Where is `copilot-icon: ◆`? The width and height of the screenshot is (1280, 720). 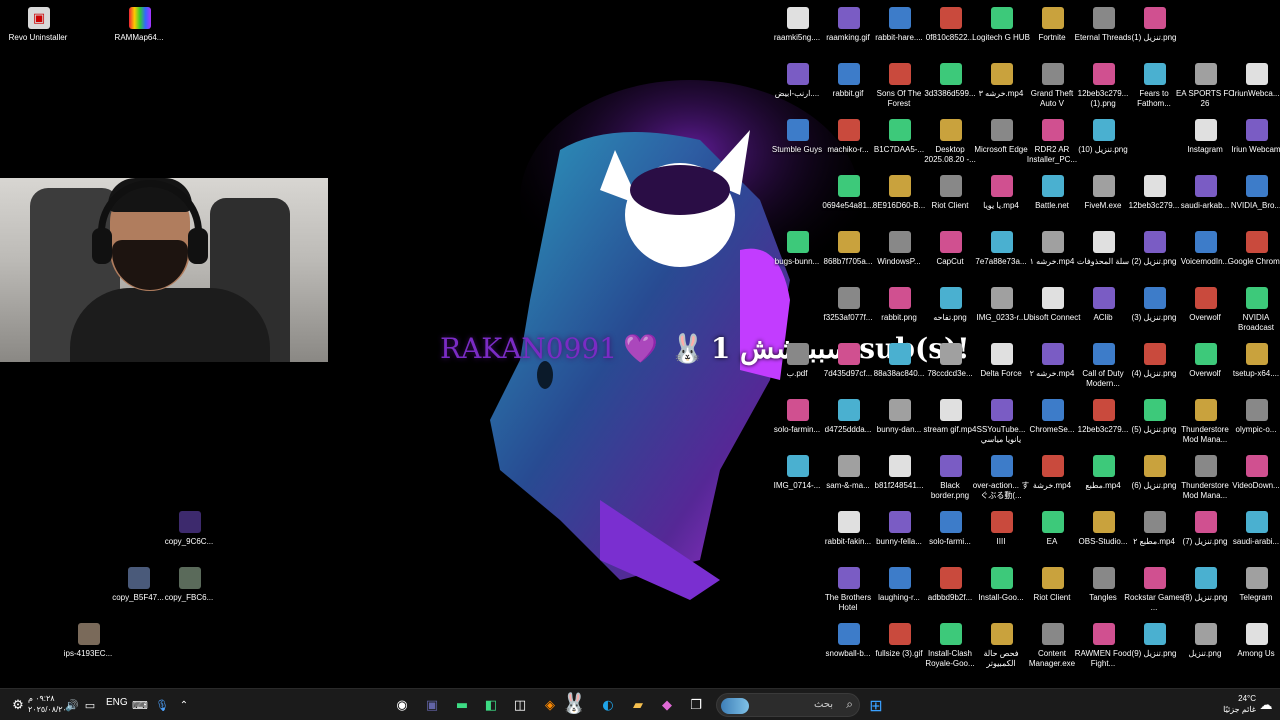 copilot-icon: ◆ is located at coordinates (667, 705).